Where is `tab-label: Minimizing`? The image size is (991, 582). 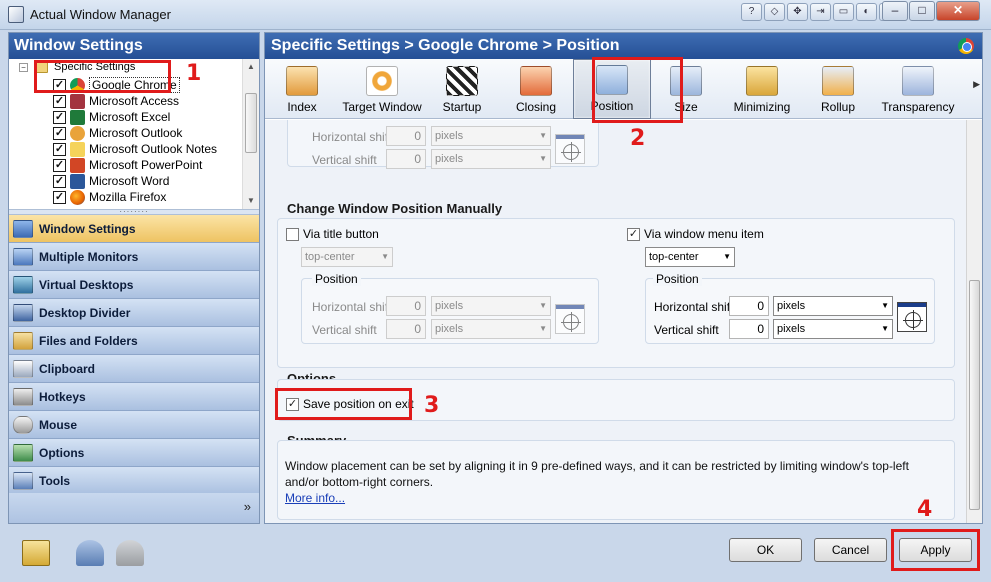
tab-label: Minimizing is located at coordinates (762, 107).